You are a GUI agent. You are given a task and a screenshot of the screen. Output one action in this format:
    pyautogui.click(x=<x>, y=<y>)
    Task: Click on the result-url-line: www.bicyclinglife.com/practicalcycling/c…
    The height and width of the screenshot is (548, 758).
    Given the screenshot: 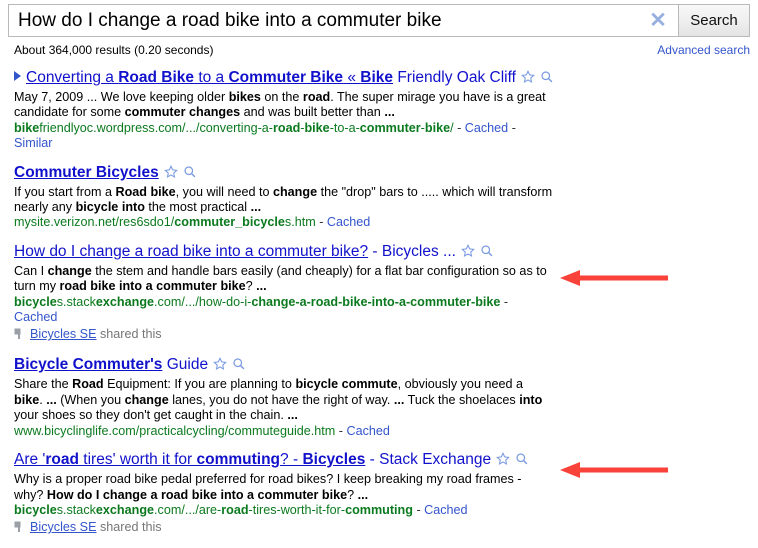 What is the action you would take?
    pyautogui.click(x=202, y=430)
    